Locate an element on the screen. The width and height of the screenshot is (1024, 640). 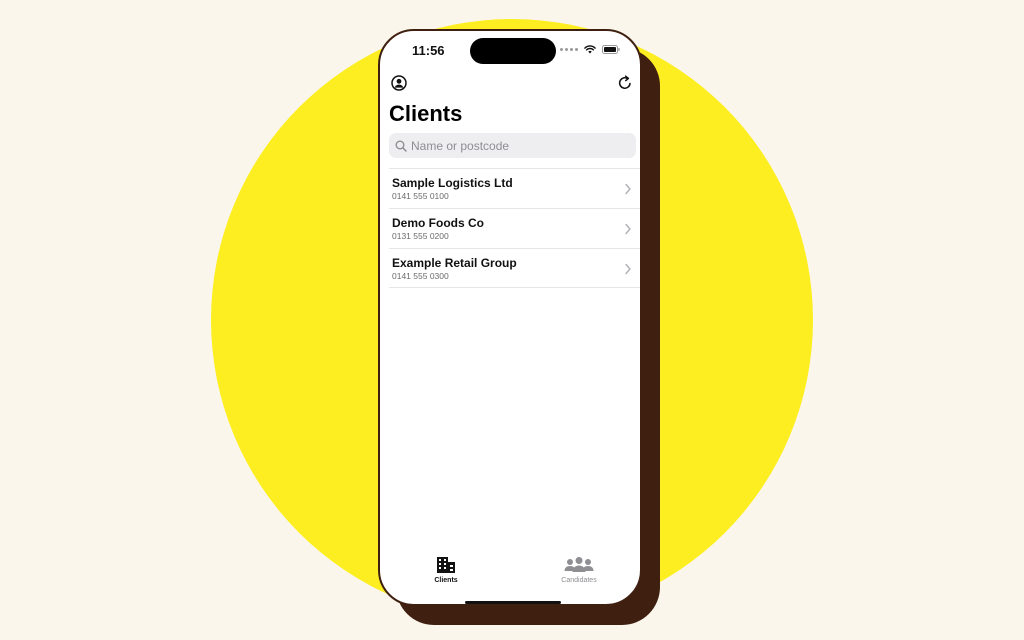
signal-icon is located at coordinates (569, 49).